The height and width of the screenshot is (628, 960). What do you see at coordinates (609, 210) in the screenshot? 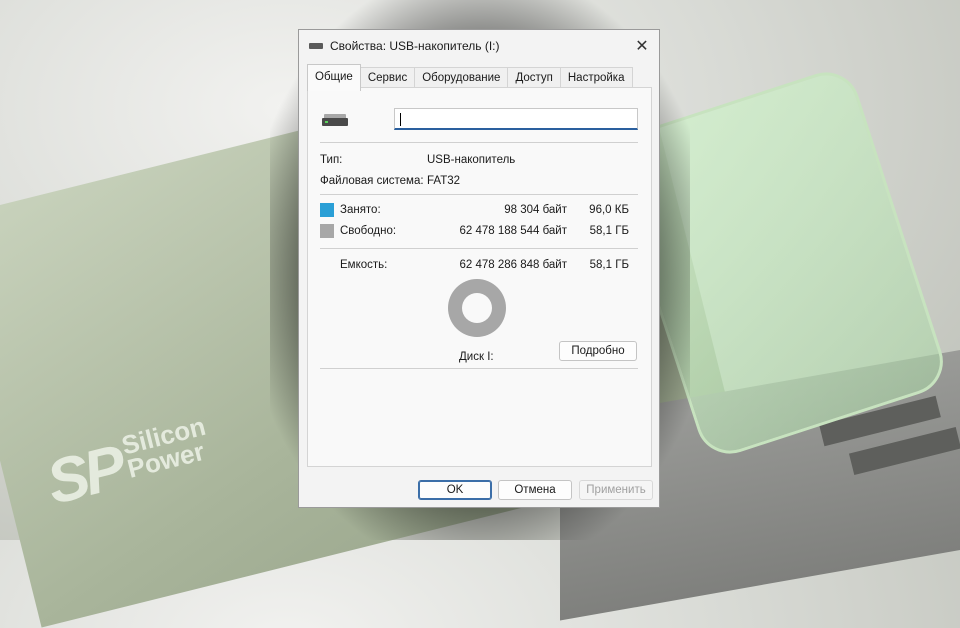
I see `used-size: 96,0 КБ` at bounding box center [609, 210].